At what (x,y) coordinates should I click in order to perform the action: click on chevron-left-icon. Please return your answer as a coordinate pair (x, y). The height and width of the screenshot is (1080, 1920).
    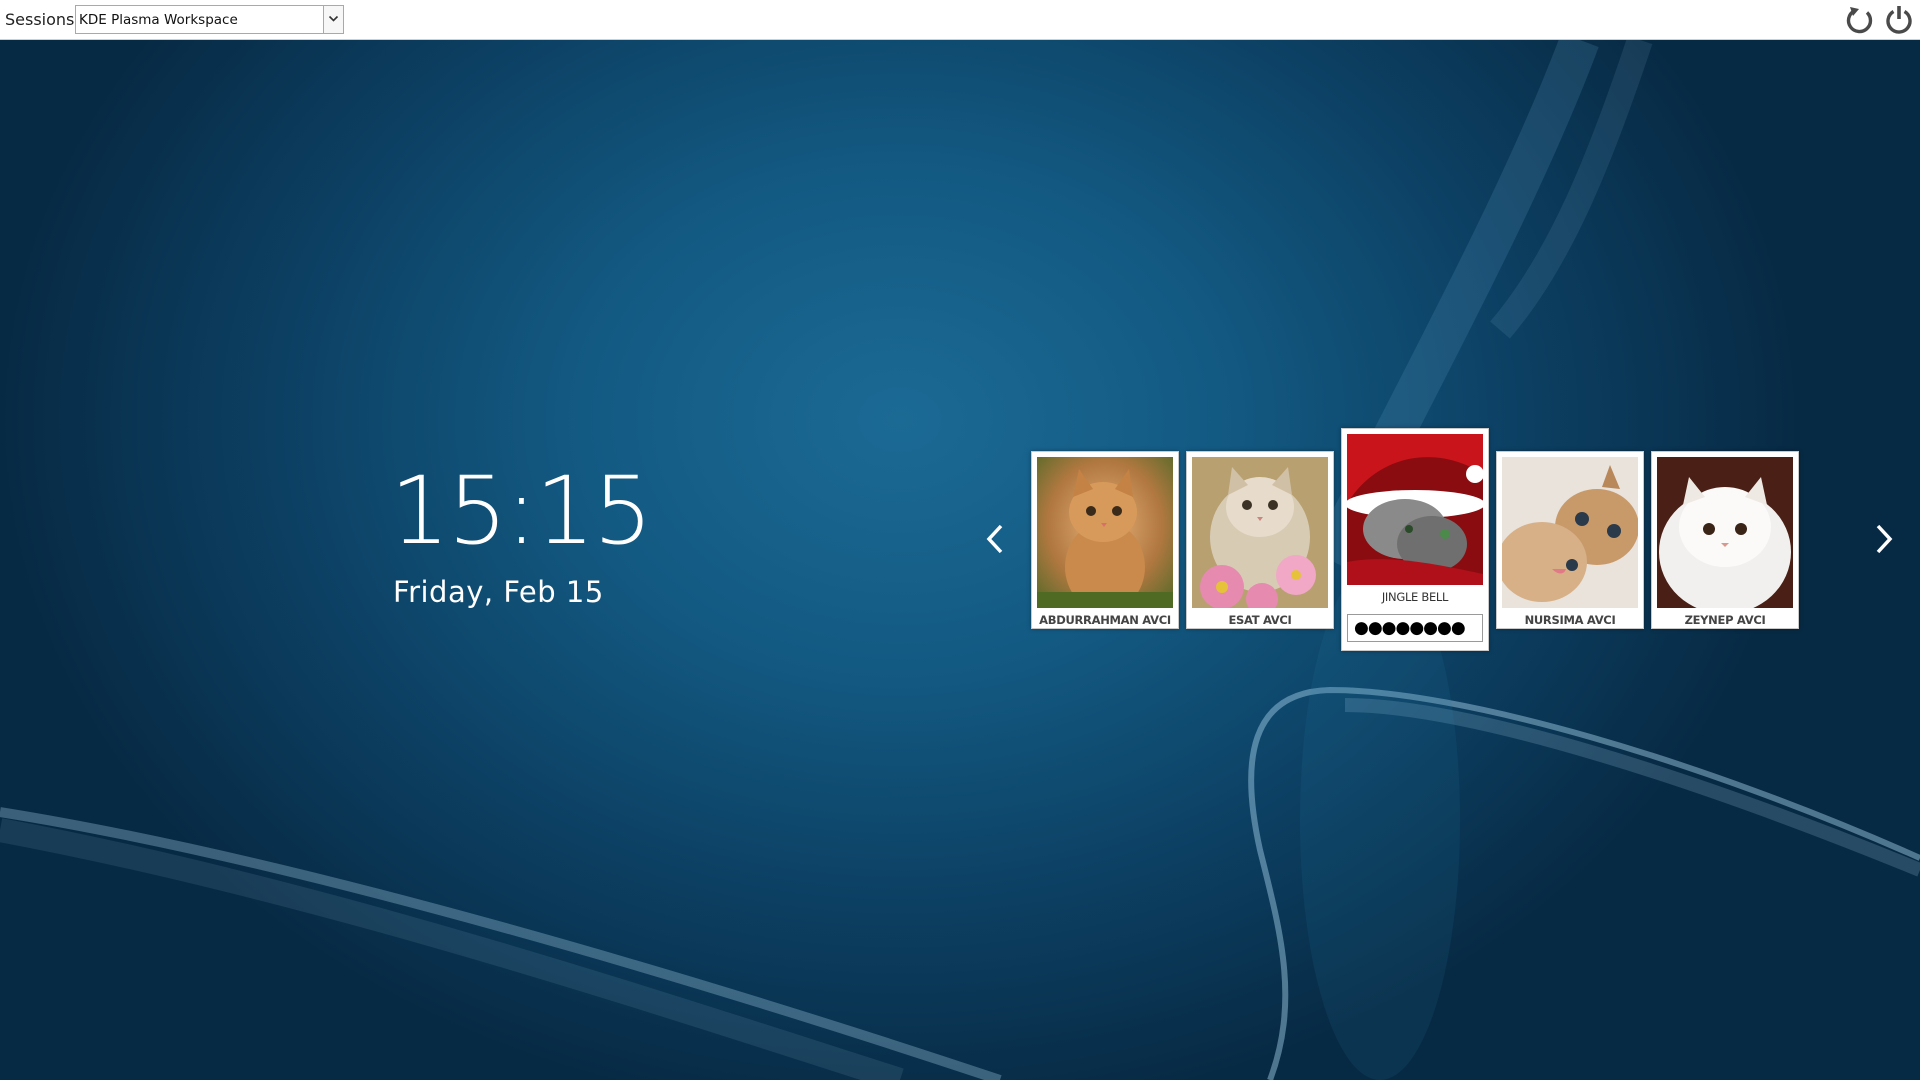
    Looking at the image, I should click on (996, 539).